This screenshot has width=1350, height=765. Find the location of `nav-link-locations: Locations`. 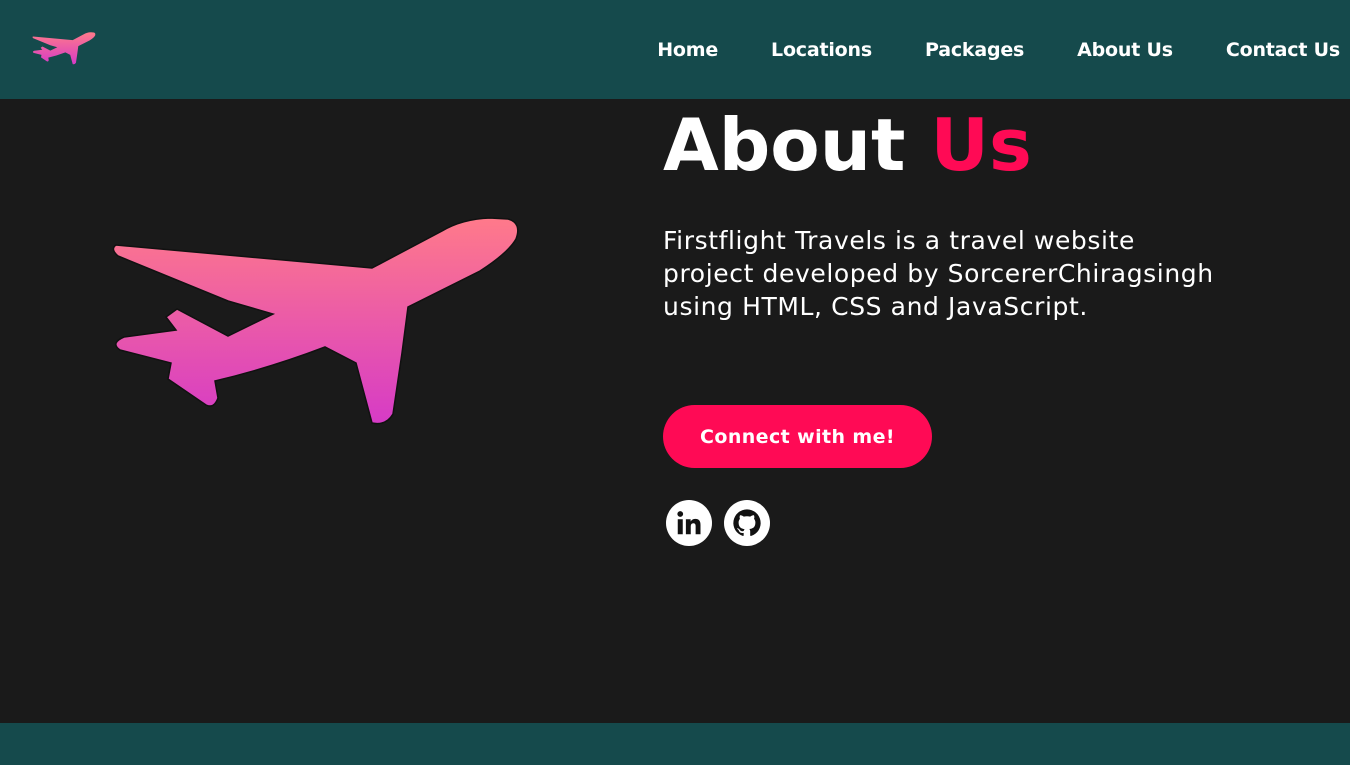

nav-link-locations: Locations is located at coordinates (821, 50).